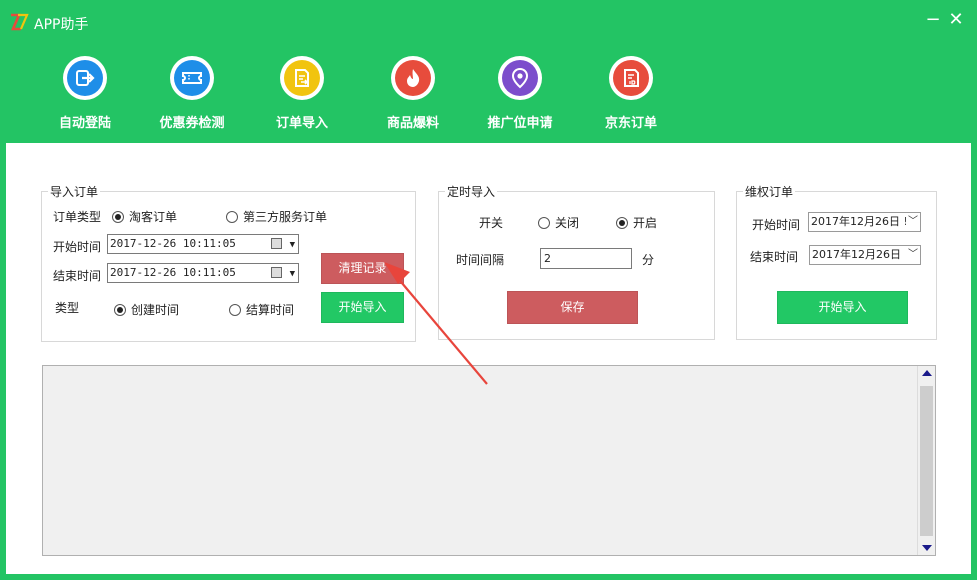 Image resolution: width=977 pixels, height=580 pixels. Describe the element at coordinates (270, 310) in the screenshot. I see `radio-label: 结算时间` at that location.